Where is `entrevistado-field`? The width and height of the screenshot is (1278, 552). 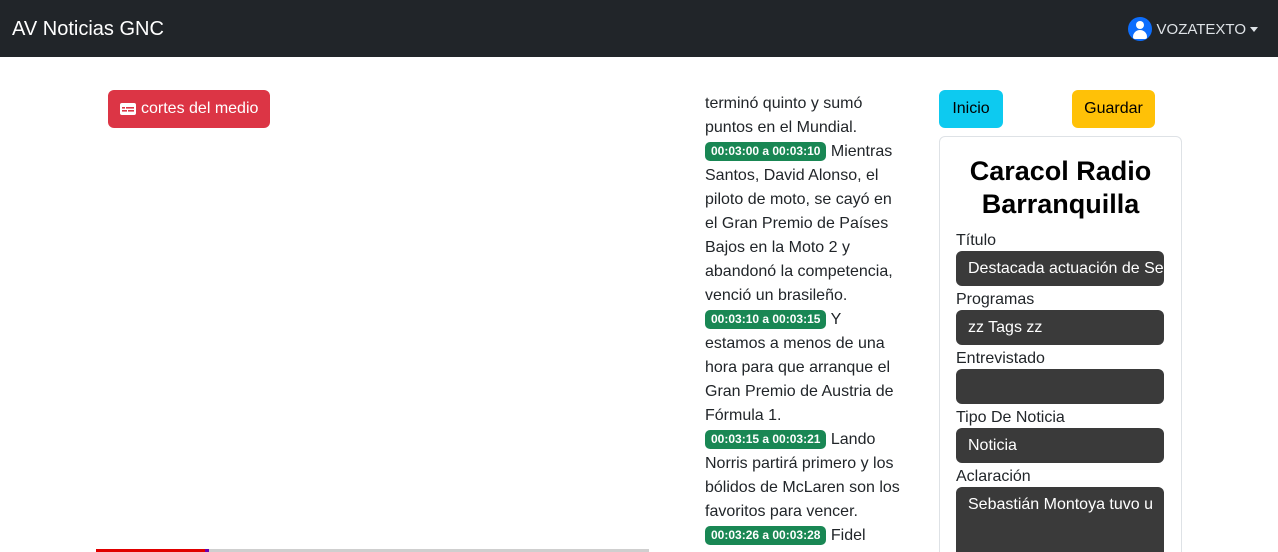
entrevistado-field is located at coordinates (1060, 386).